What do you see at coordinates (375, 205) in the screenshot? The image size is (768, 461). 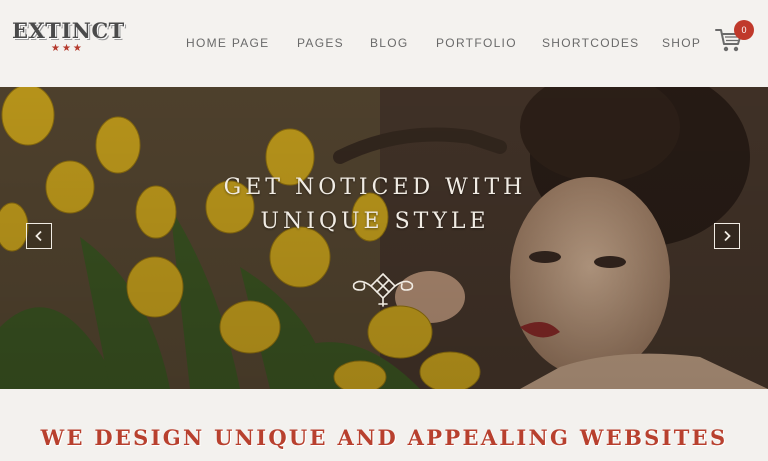 I see `hero-title: GET NOTICED WITH UNIQUE STYLE` at bounding box center [375, 205].